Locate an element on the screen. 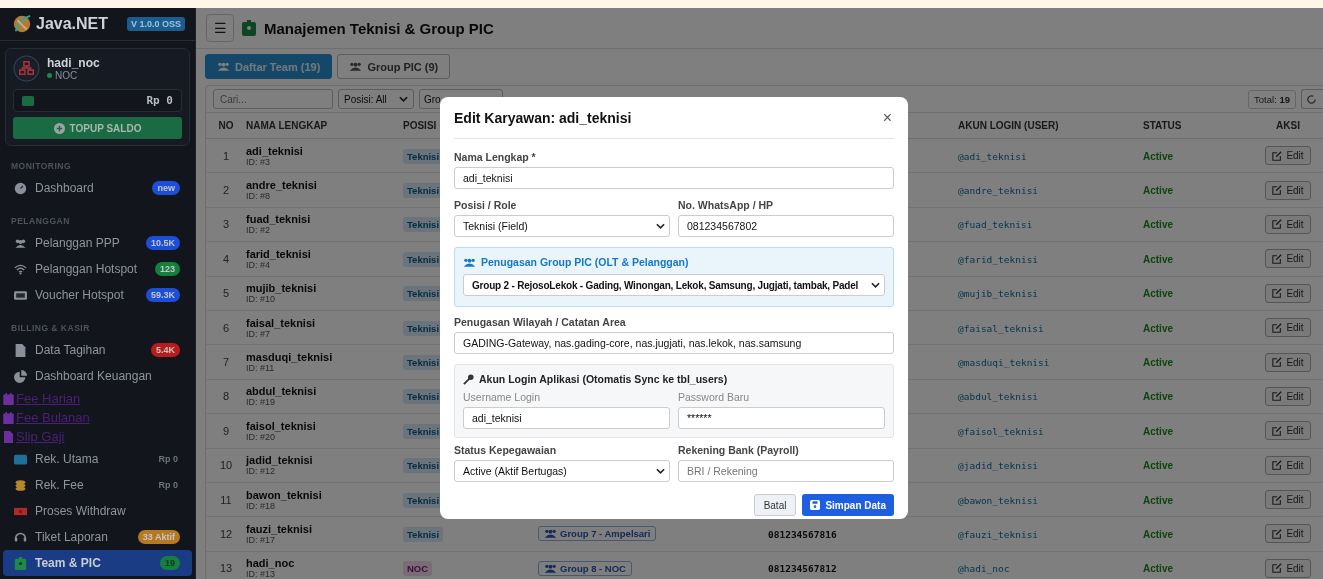 The width and height of the screenshot is (1323, 579). column-header: NO is located at coordinates (226, 125).